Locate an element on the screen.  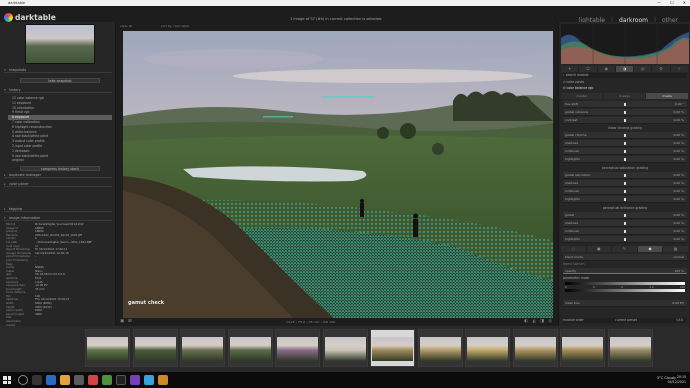
linear-sliders-slider: highlights 0.00 % is located at coordinates (625, 159).